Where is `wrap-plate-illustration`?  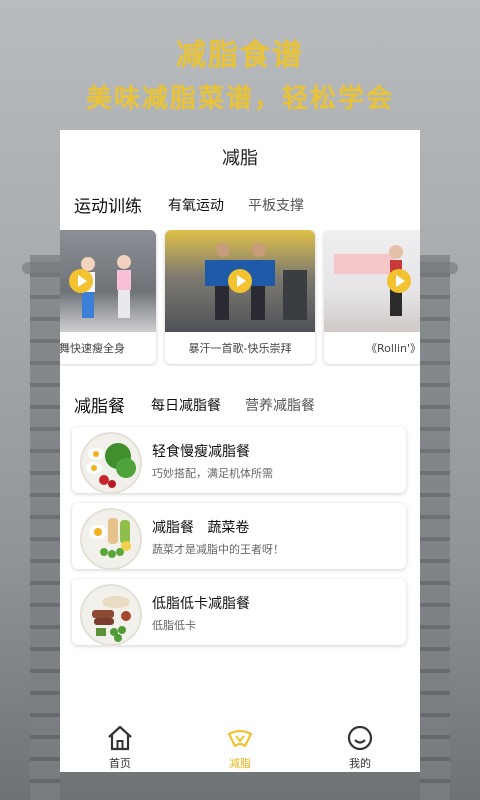 wrap-plate-illustration is located at coordinates (110, 538).